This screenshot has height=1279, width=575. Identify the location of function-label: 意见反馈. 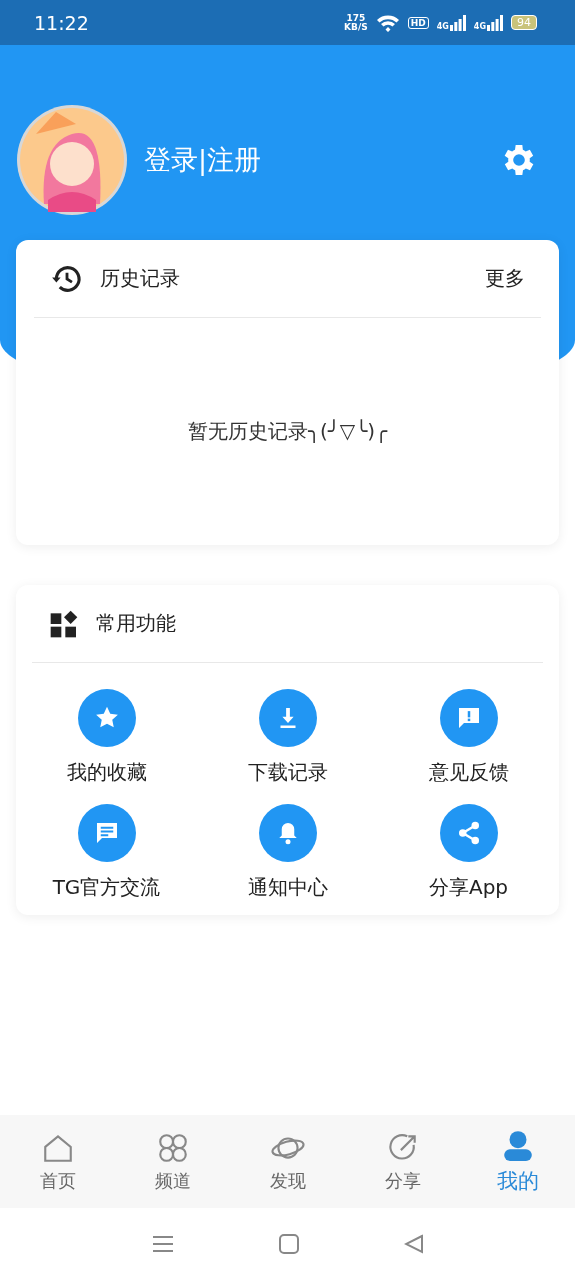
(468, 772).